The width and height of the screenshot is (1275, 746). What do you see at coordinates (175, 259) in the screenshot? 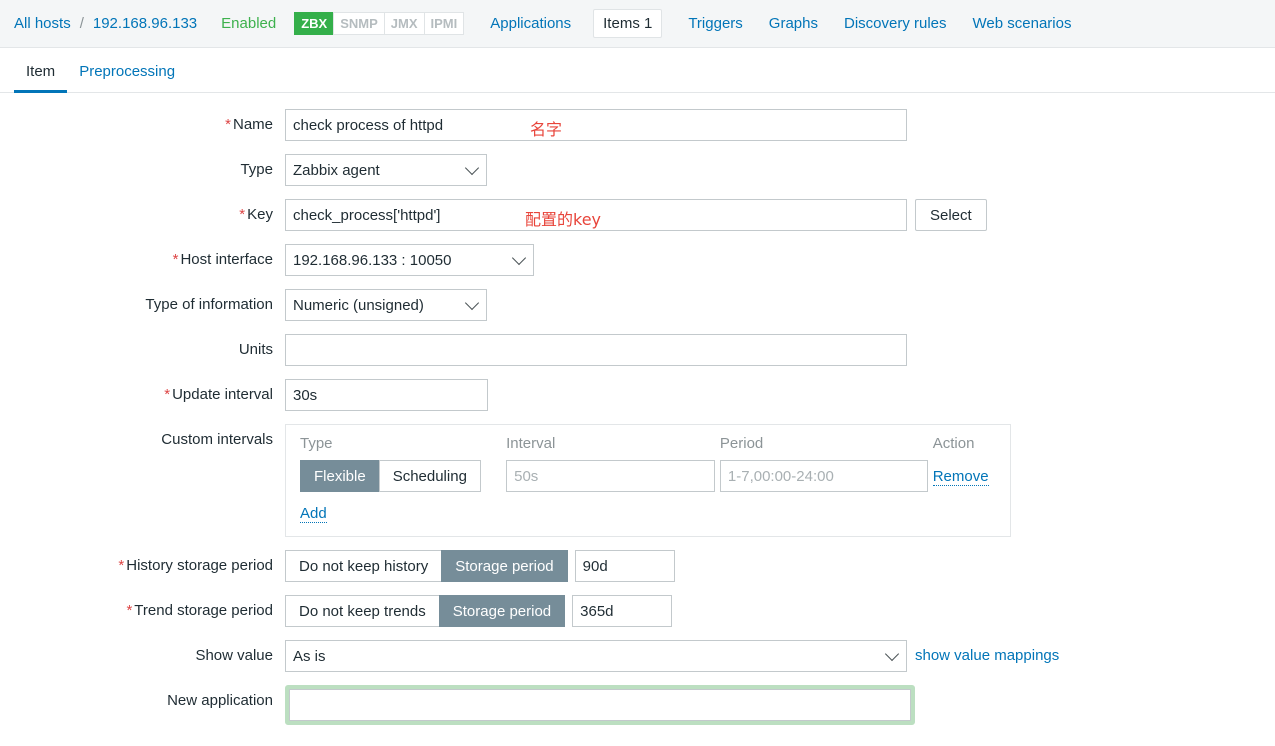
I see `required-asterisk-host-interface: *` at bounding box center [175, 259].